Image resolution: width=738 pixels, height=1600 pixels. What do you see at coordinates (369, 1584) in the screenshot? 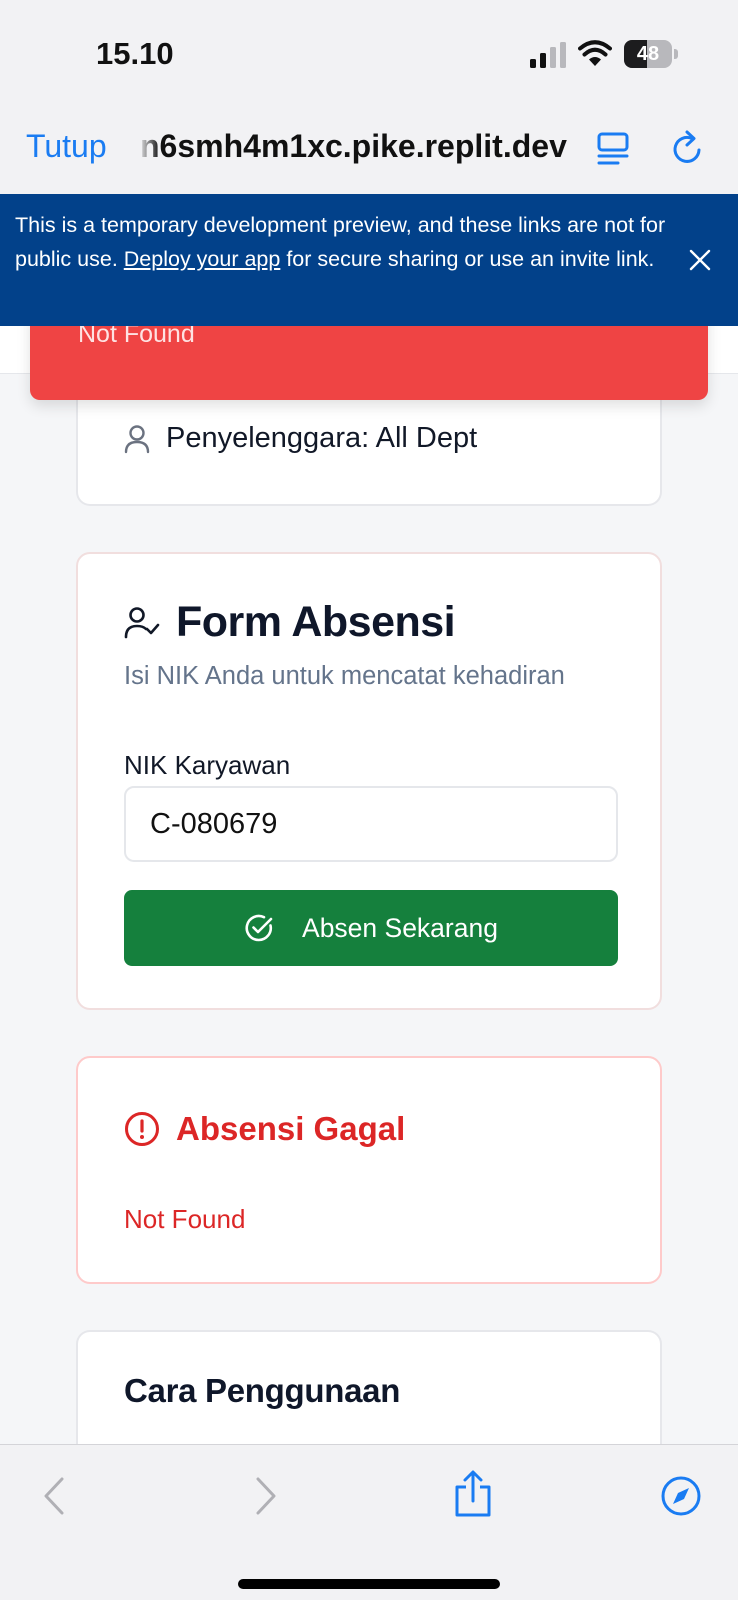
I see `home-indicator` at bounding box center [369, 1584].